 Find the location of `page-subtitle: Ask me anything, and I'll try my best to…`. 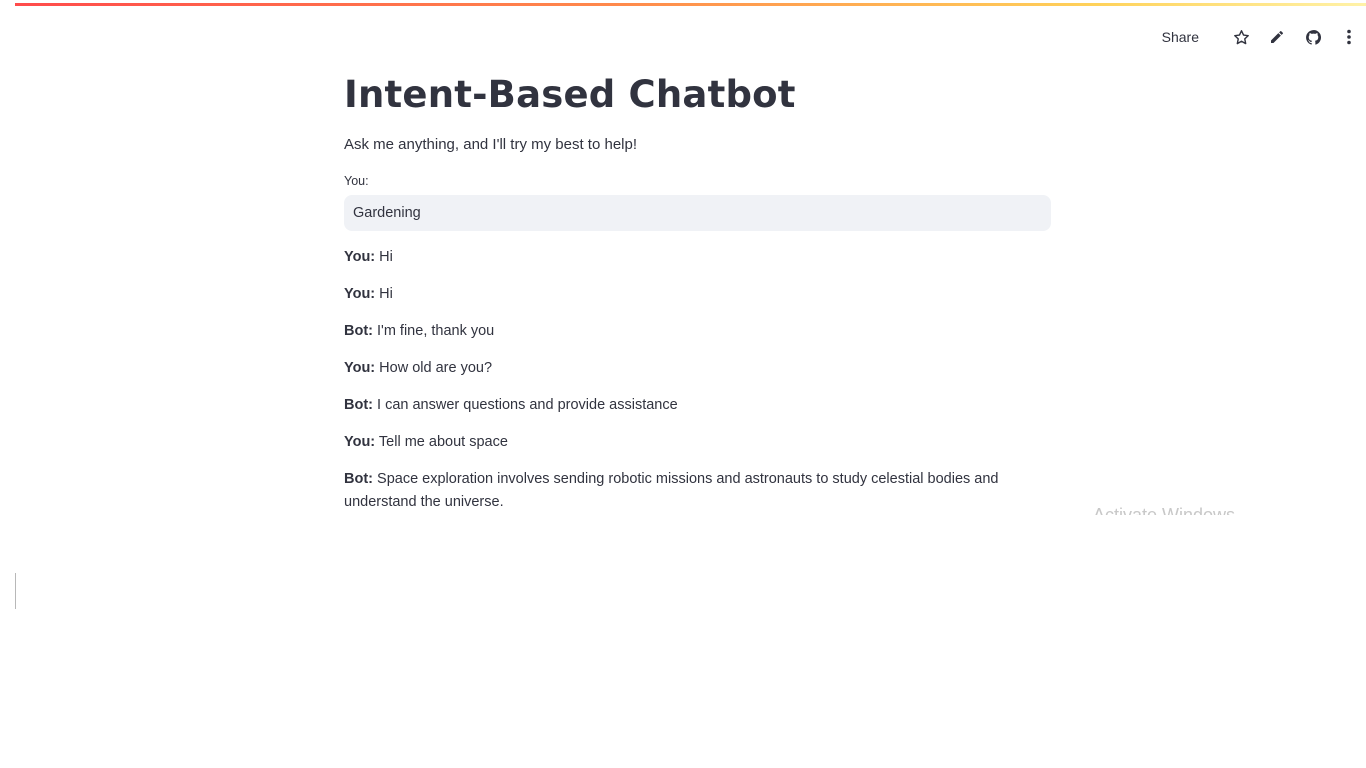

page-subtitle: Ask me anything, and I'll try my best to… is located at coordinates (490, 144).